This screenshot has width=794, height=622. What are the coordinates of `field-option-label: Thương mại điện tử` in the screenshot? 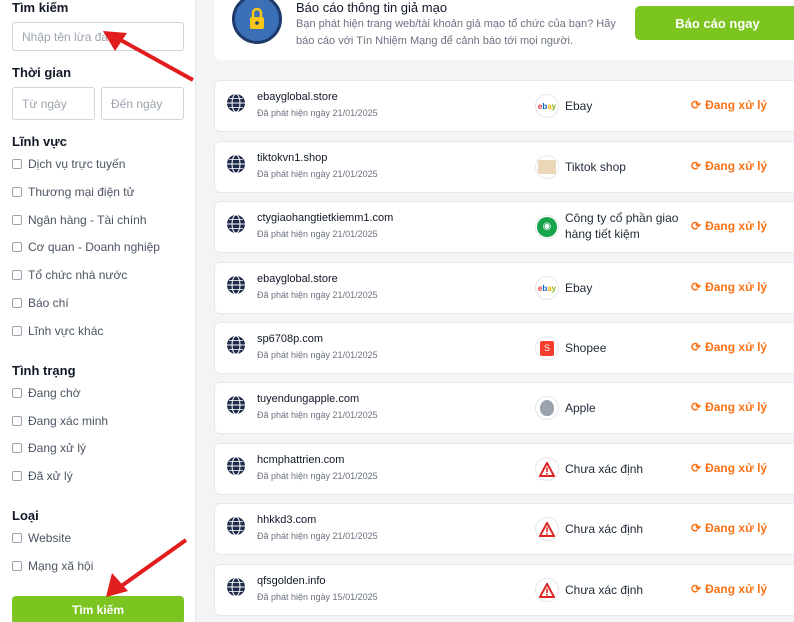 It's located at (81, 192).